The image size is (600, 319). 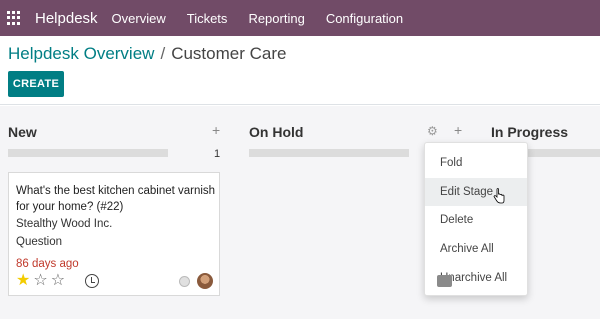 What do you see at coordinates (476, 249) in the screenshot?
I see `menu-item-archive-all: Archive All` at bounding box center [476, 249].